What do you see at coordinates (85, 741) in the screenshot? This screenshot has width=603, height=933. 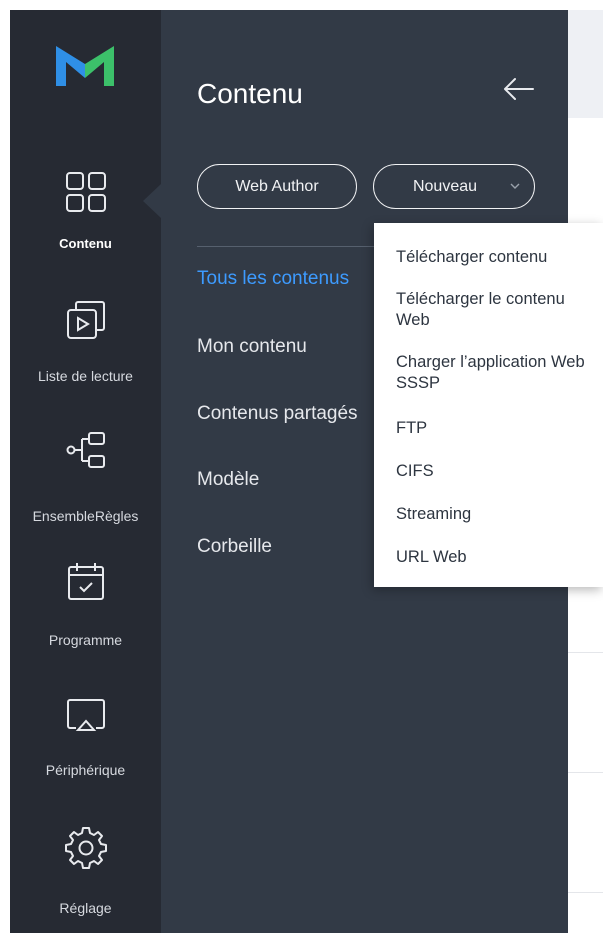 I see `sidebar-item-peripherique: Périphérique` at bounding box center [85, 741].